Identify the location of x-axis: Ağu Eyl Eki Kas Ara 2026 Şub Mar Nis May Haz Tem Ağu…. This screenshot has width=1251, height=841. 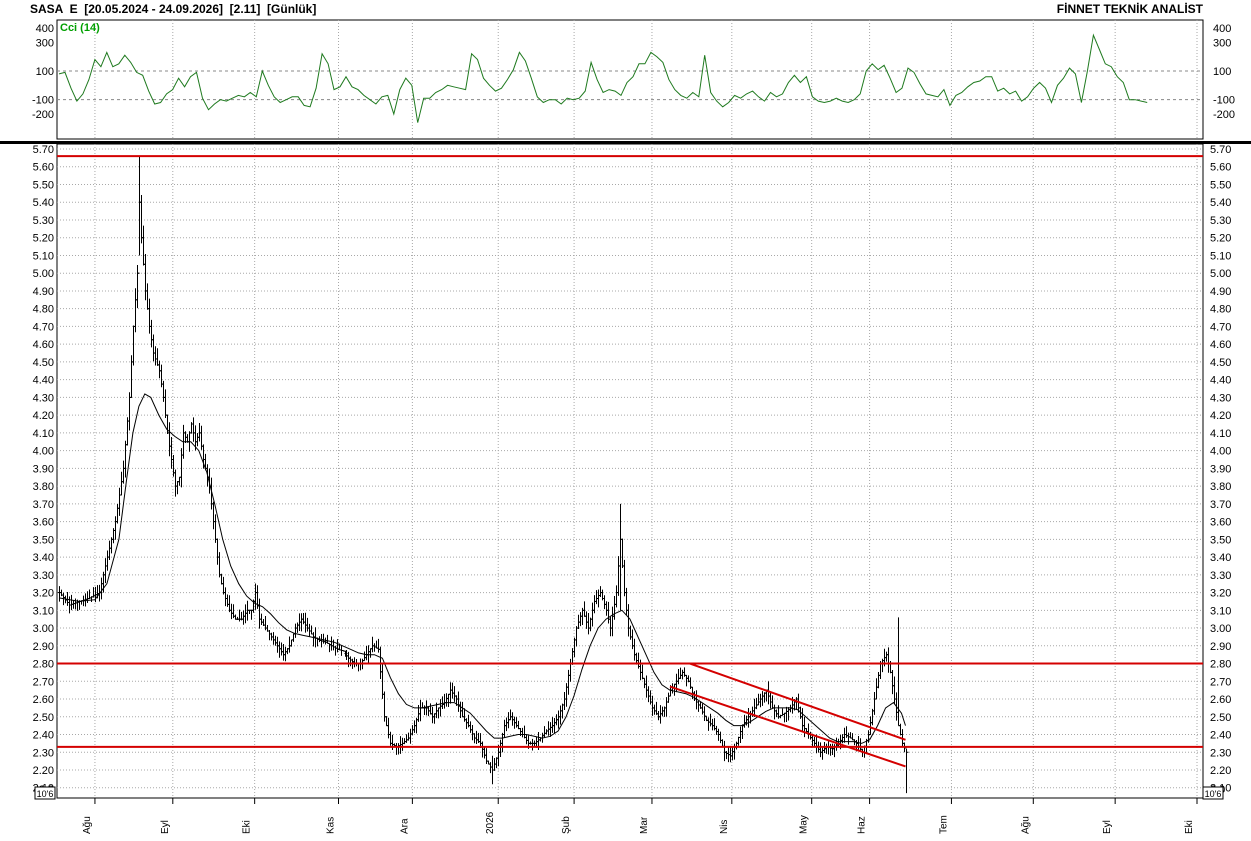
(640, 816).